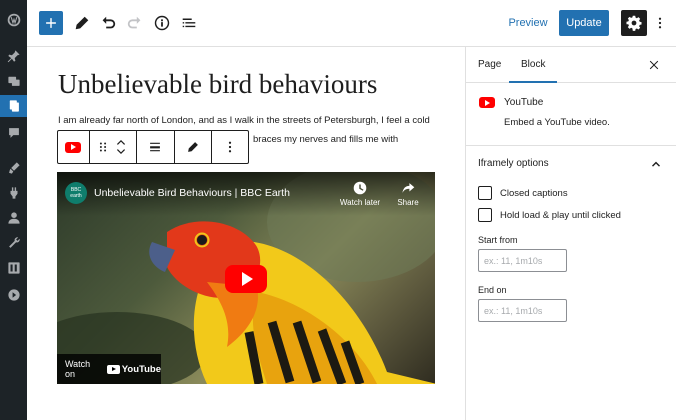 The width and height of the screenshot is (676, 420). I want to click on options-menu-button, so click(660, 23).